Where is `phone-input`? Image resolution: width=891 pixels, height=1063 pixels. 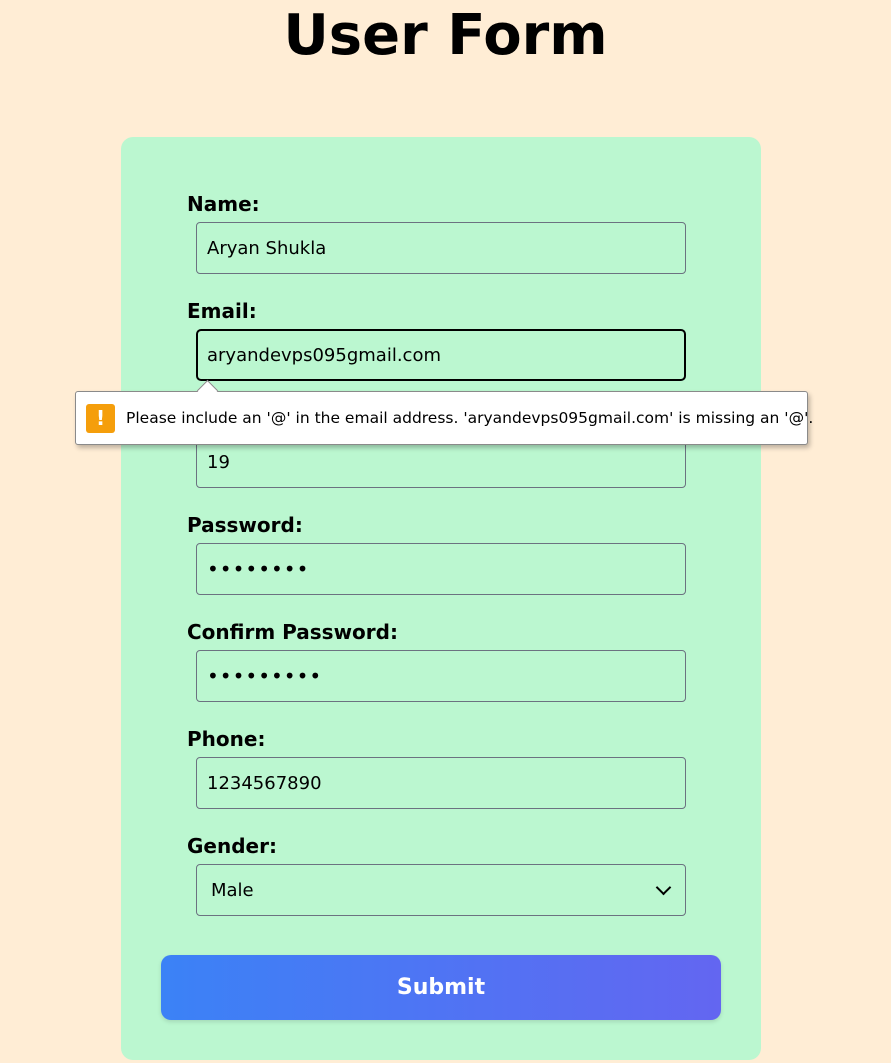
phone-input is located at coordinates (441, 783).